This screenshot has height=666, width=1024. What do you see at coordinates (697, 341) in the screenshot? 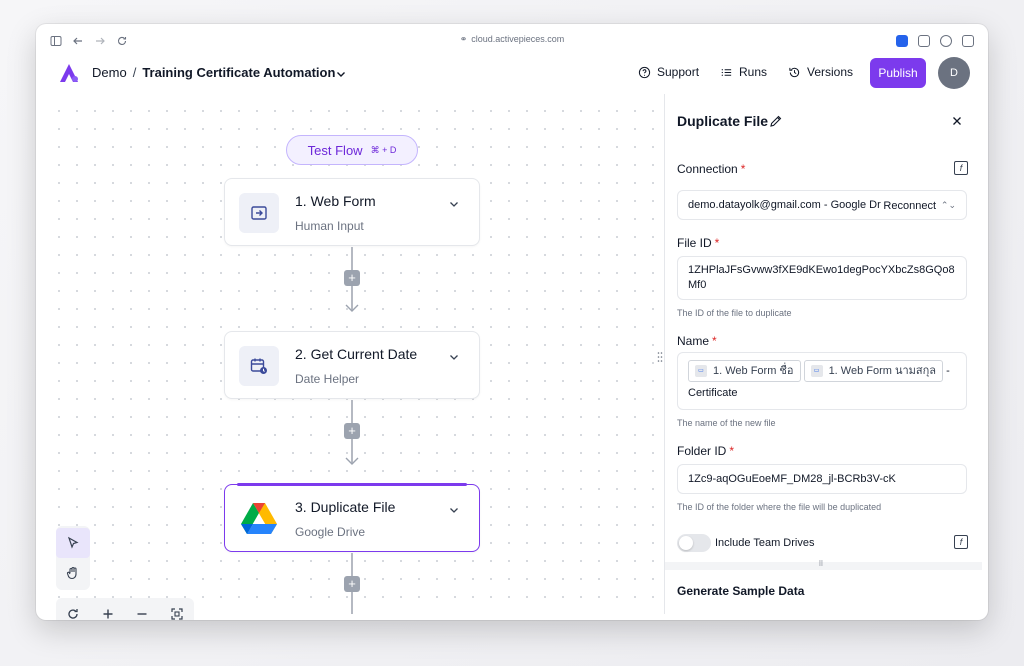
I see `name-label: Name *` at bounding box center [697, 341].